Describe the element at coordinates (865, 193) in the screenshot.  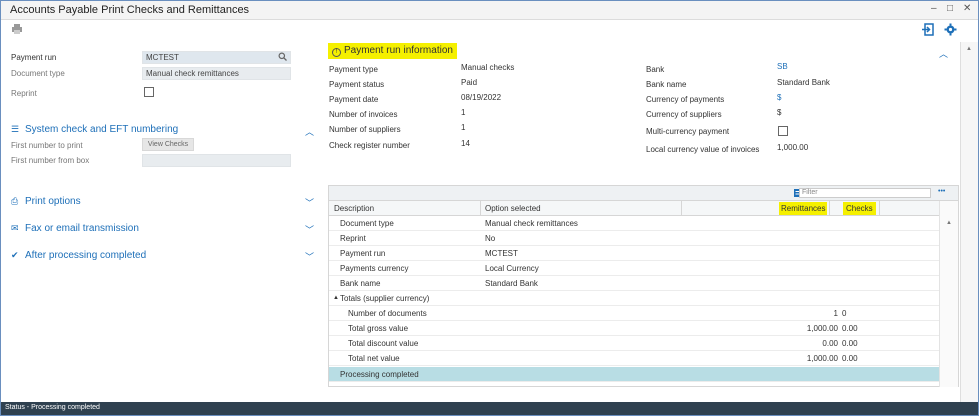
I see `grid-filter-input: Filter` at that location.